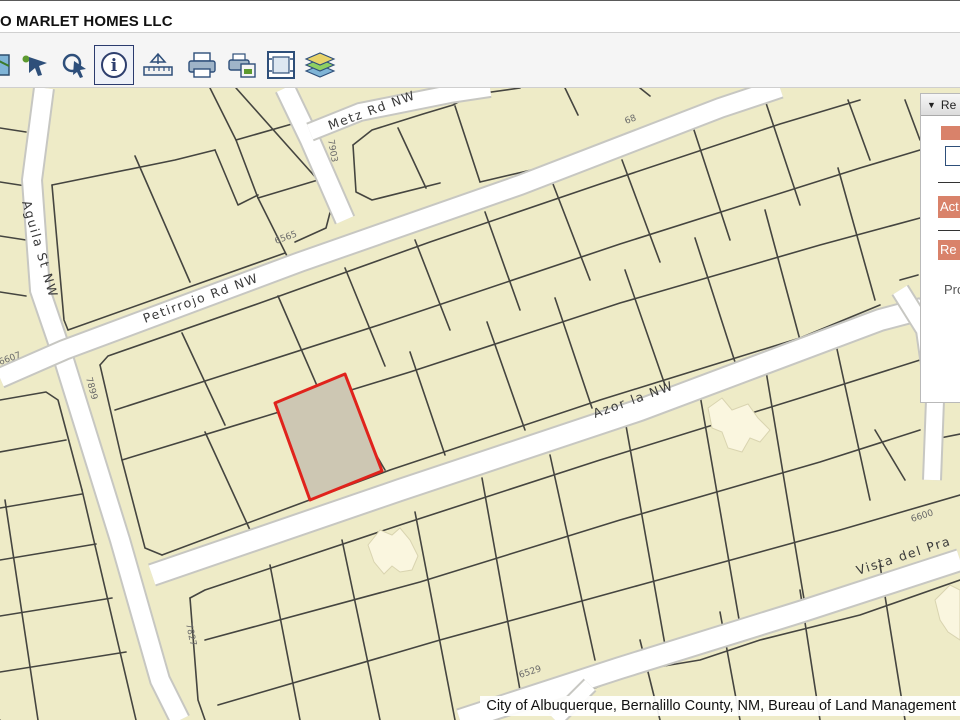  I want to click on panel-checkbox, so click(952, 156).